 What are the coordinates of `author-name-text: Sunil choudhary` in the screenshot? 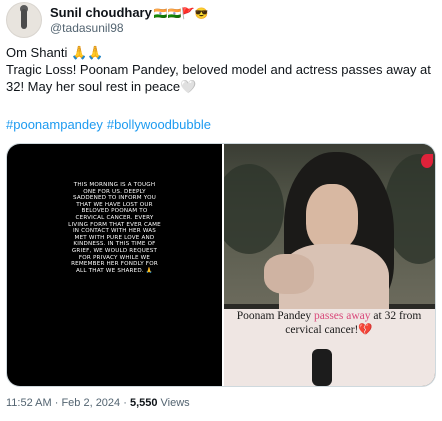 It's located at (101, 12).